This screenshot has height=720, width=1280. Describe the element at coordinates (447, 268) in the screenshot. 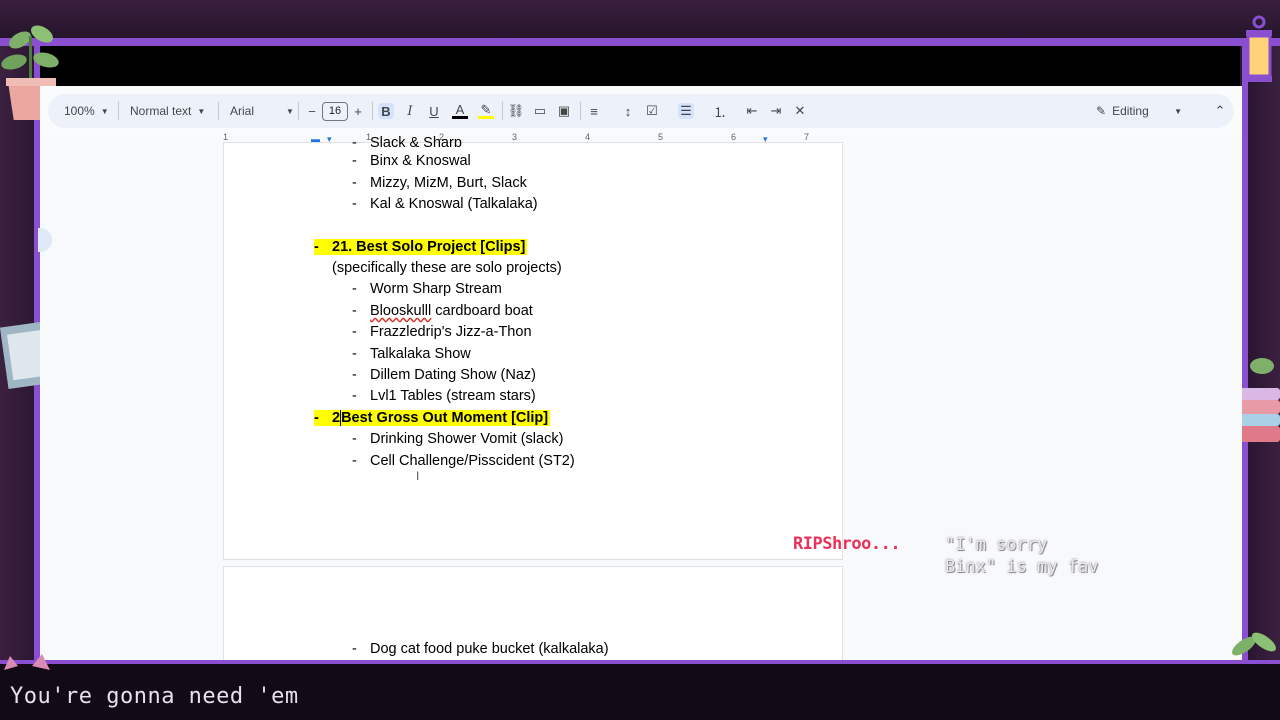

I see `category-note: (specifically these are solo projects)` at that location.